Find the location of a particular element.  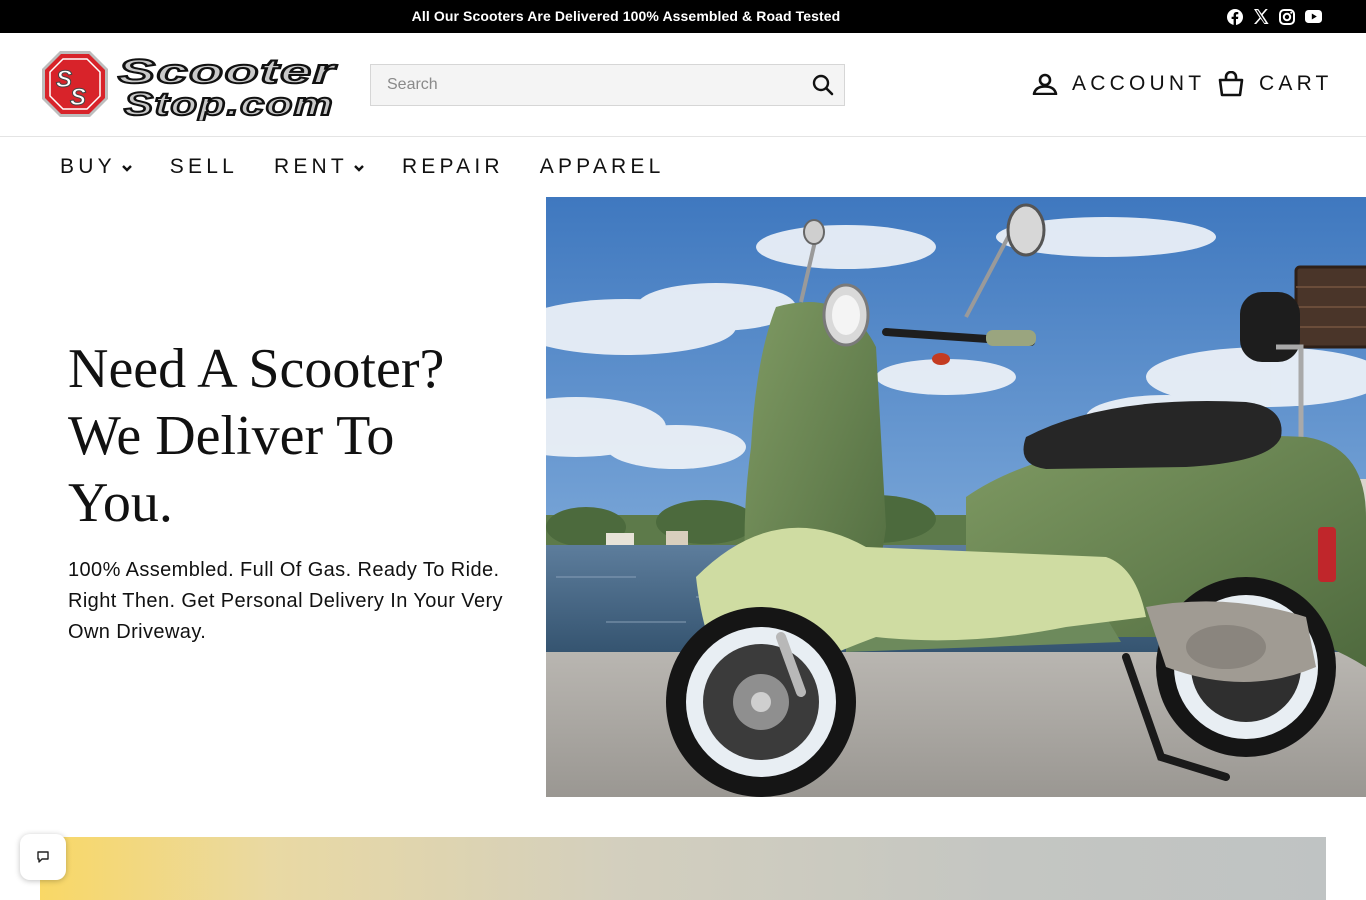

search-bar is located at coordinates (607, 85).